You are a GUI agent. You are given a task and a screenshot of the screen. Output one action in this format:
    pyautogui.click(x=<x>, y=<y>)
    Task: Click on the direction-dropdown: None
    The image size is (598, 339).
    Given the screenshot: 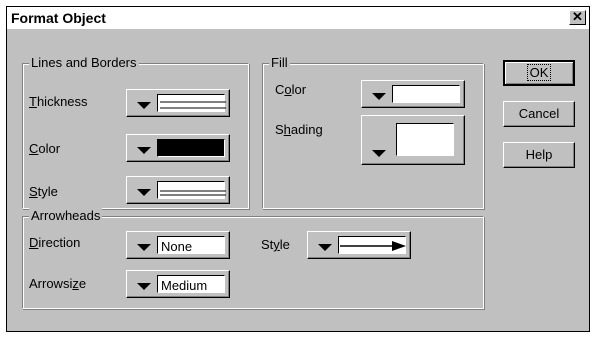 What is the action you would take?
    pyautogui.click(x=178, y=245)
    